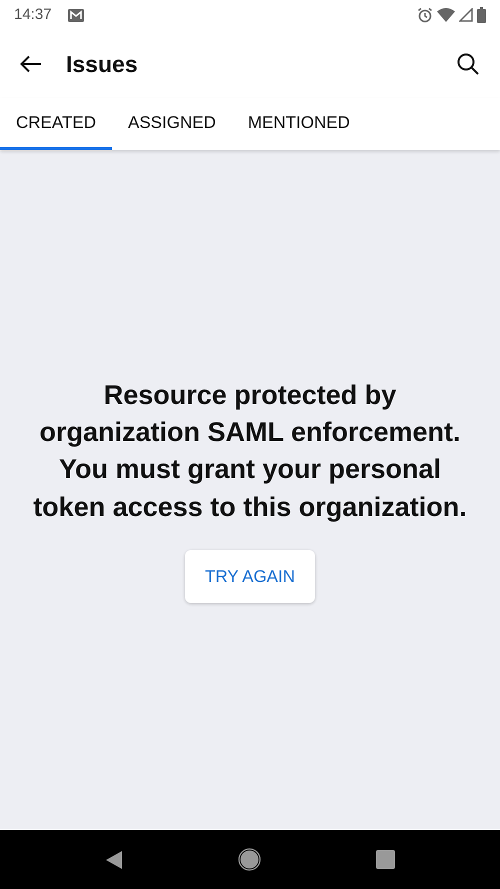  I want to click on try-again-button: TRY AGAIN, so click(250, 577).